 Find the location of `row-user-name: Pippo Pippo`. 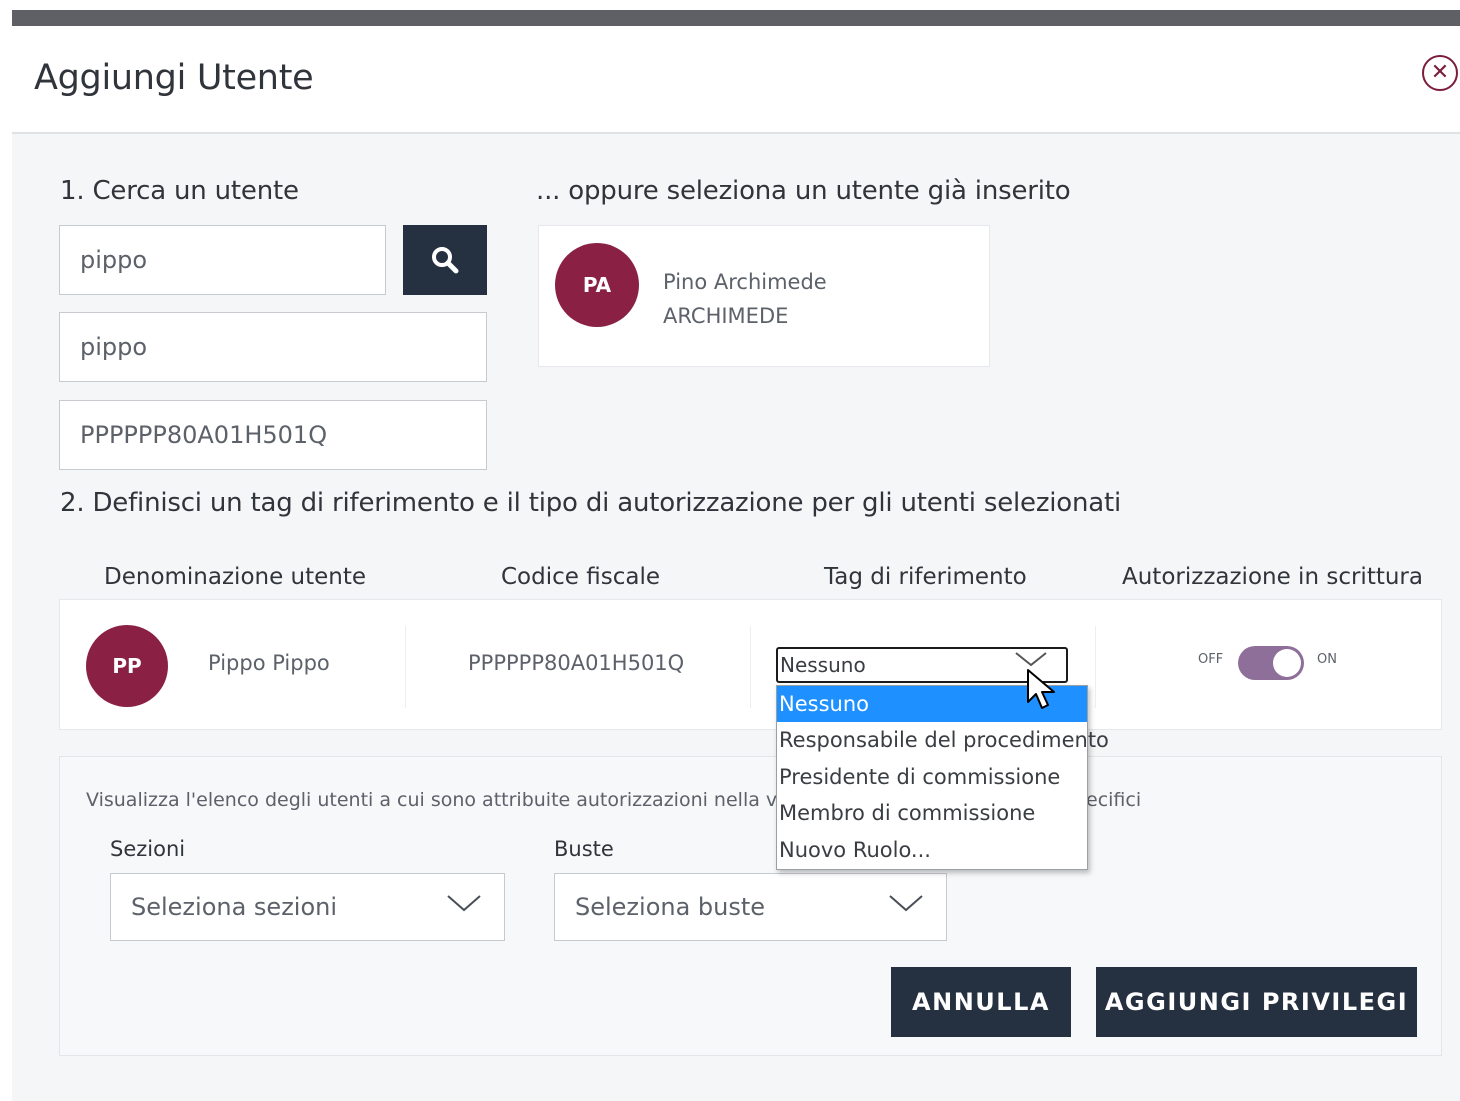

row-user-name: Pippo Pippo is located at coordinates (269, 663).